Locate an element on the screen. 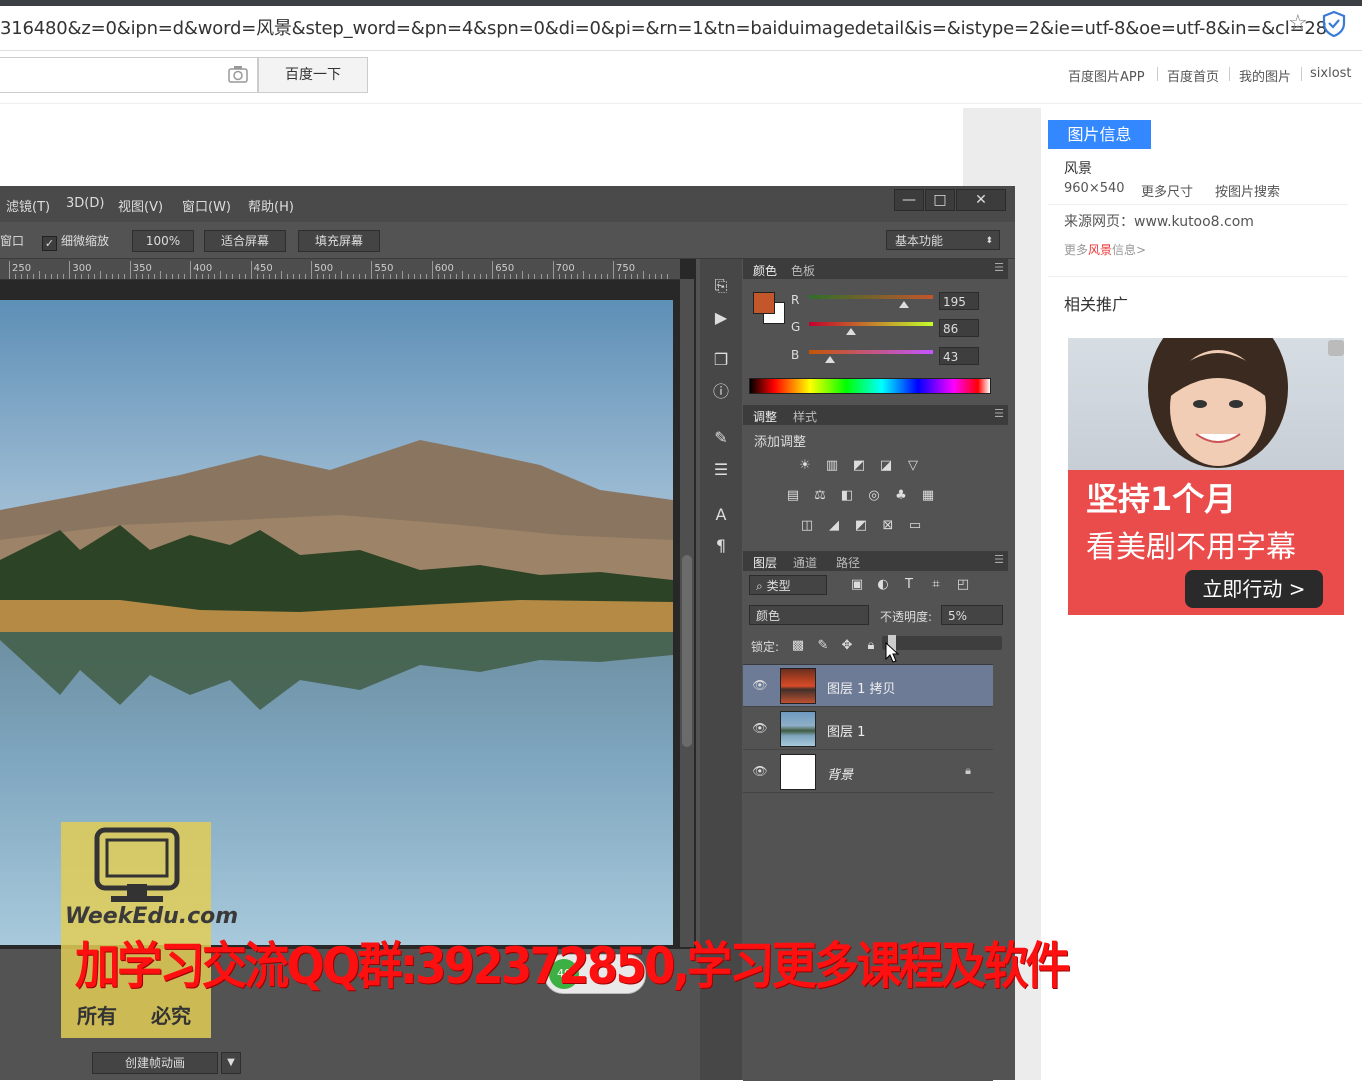  tab-layers: 图层 is located at coordinates (765, 562).